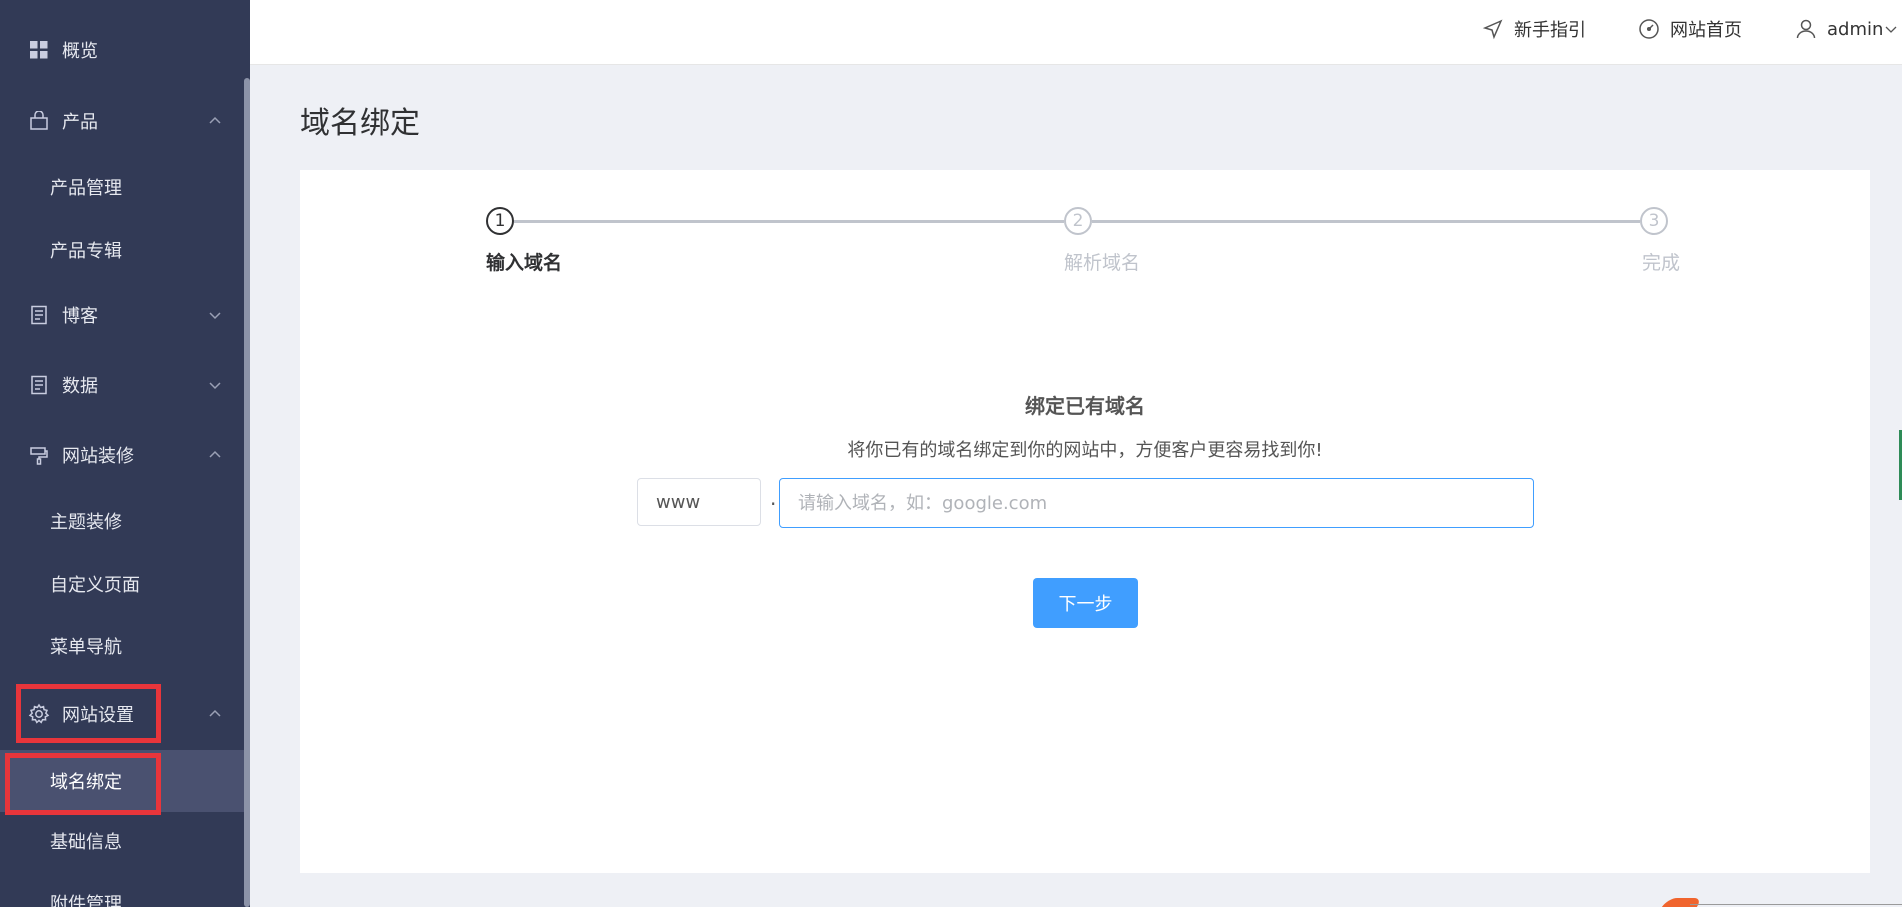  Describe the element at coordinates (39, 714) in the screenshot. I see `gear-icon` at that location.